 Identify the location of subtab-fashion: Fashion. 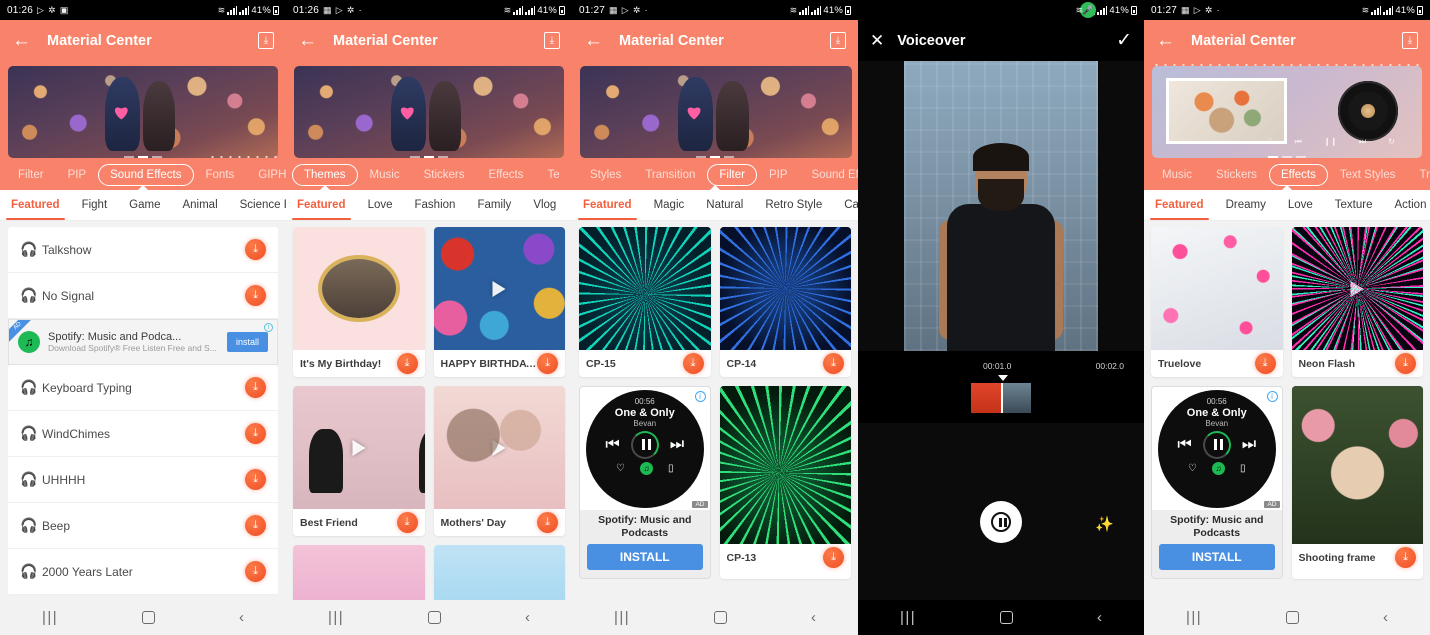
(435, 205).